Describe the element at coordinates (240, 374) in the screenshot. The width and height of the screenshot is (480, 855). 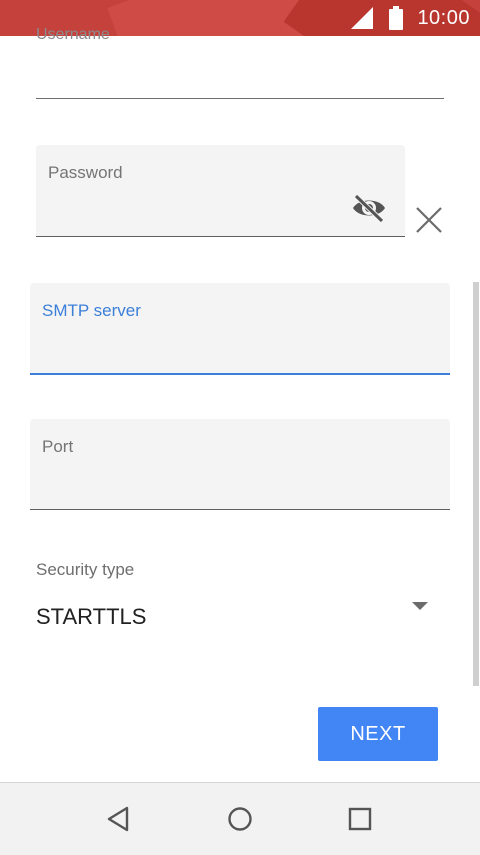
I see `smtp-server-underline` at that location.